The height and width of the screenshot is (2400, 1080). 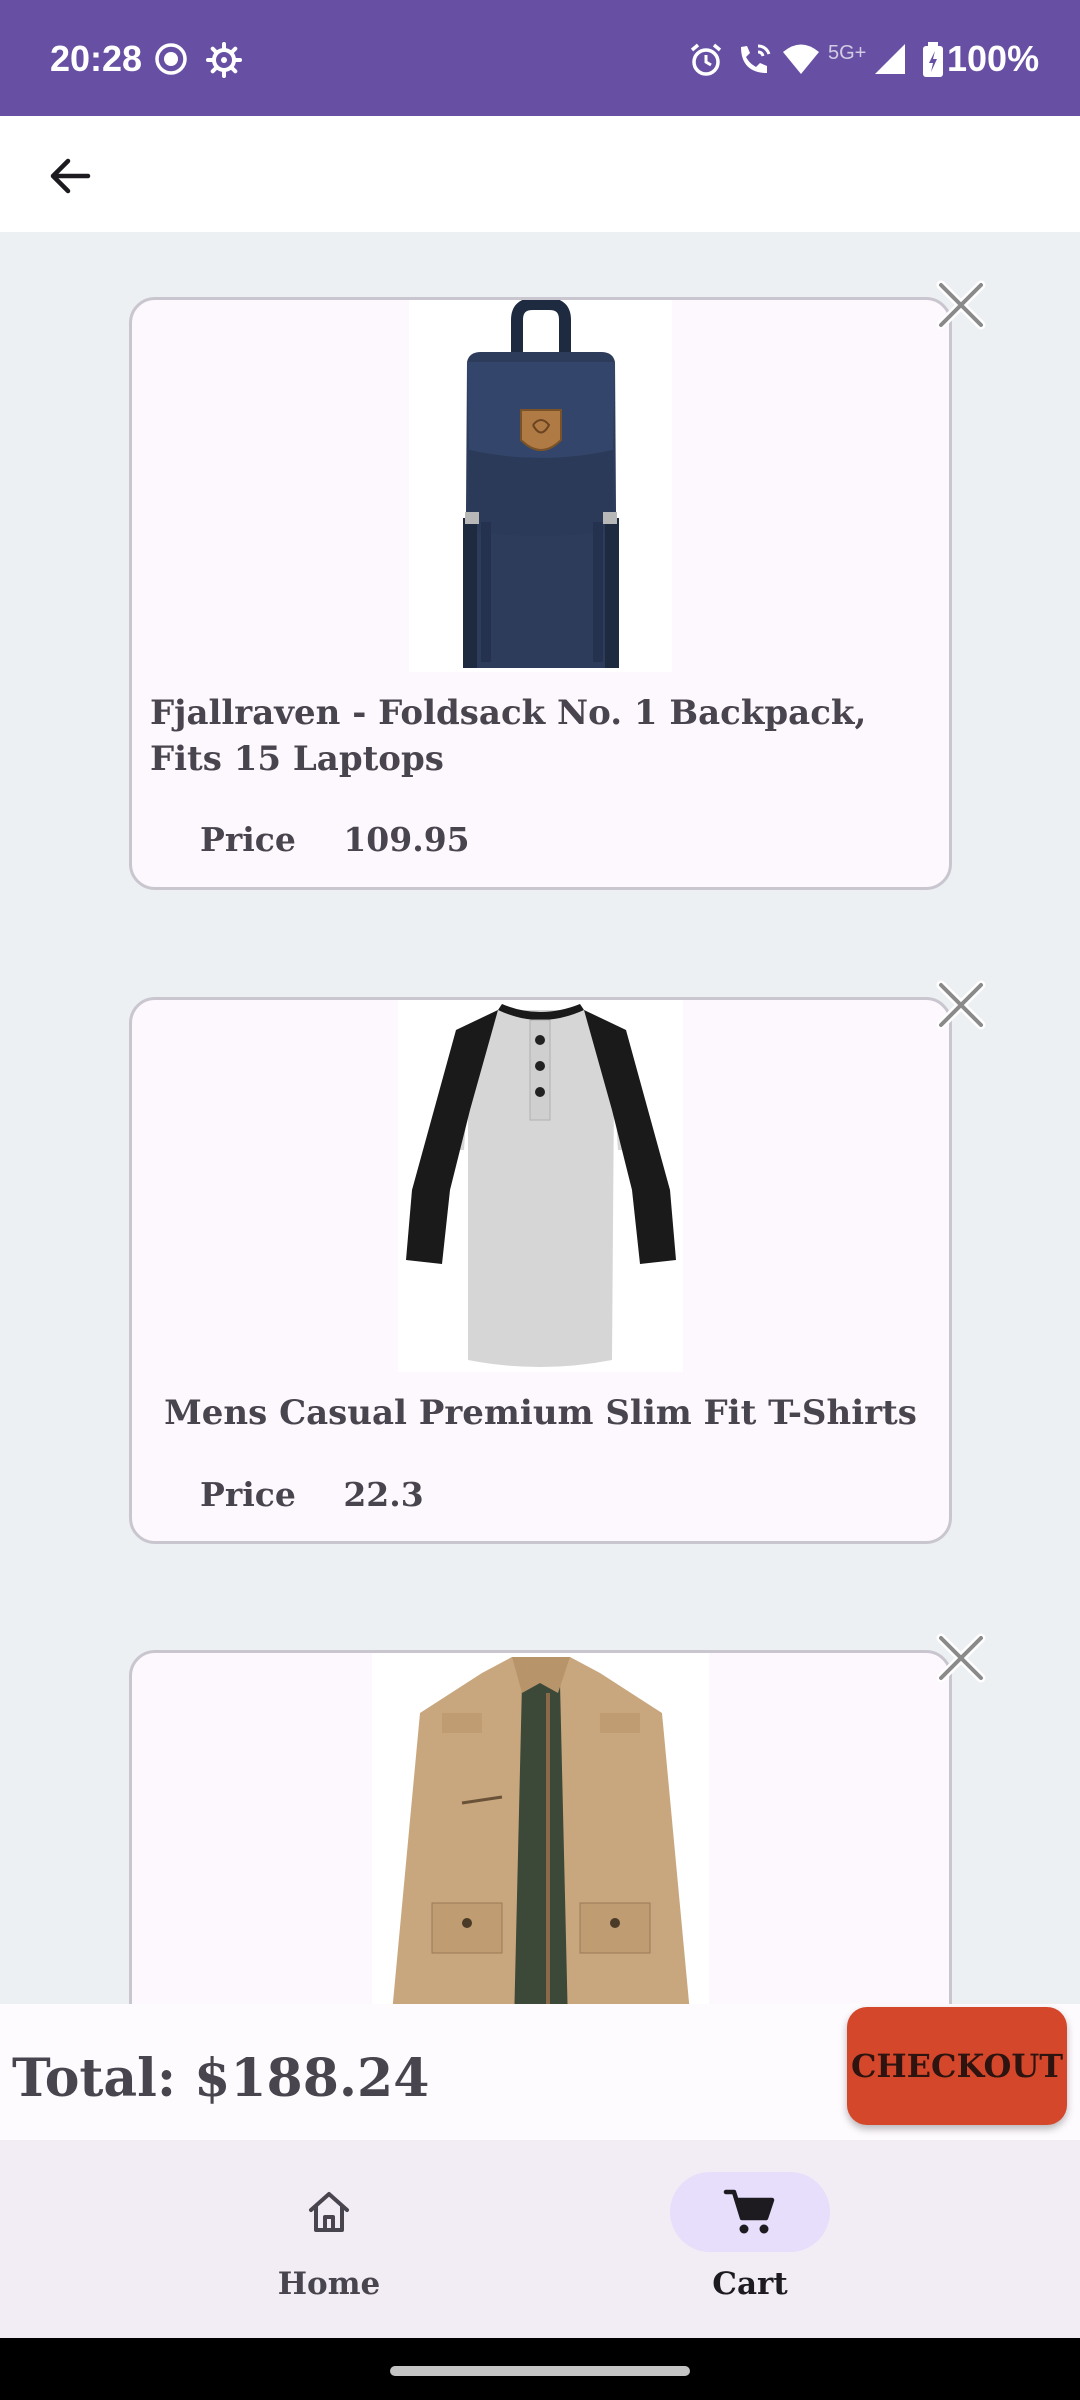 I want to click on network-type: 5G+, so click(x=847, y=53).